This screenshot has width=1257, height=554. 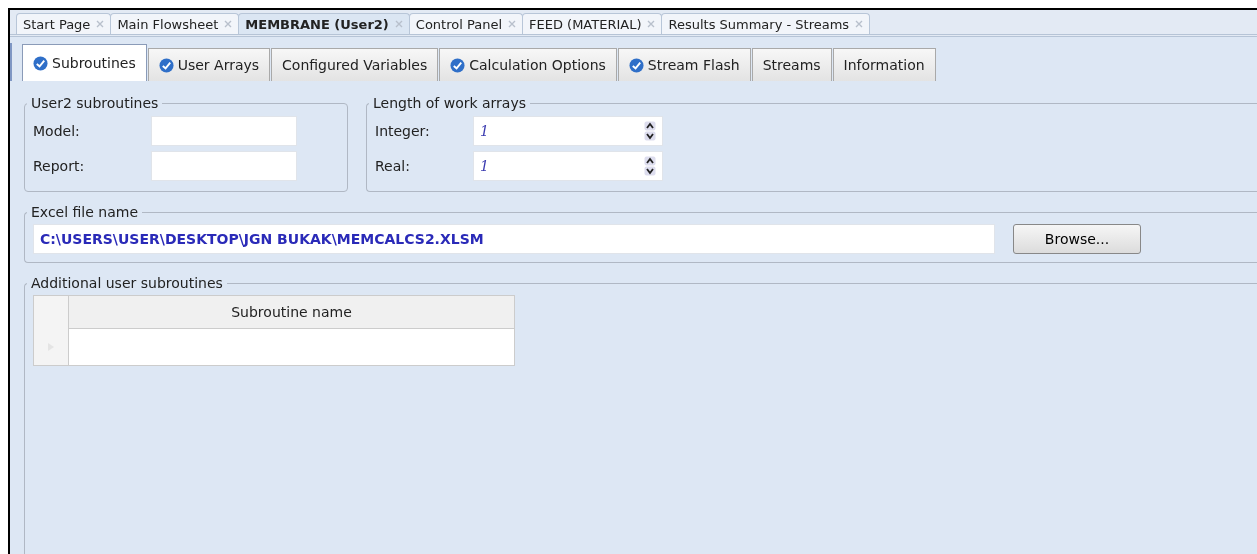 I want to click on field-label: Report:, so click(x=59, y=165).